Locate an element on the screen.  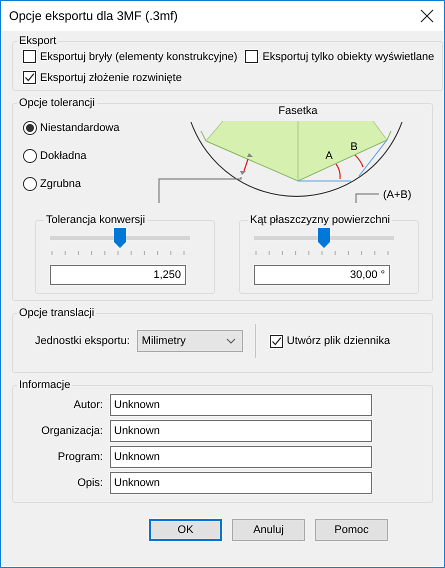
group-label: Tolerancja konwersji is located at coordinates (95, 220).